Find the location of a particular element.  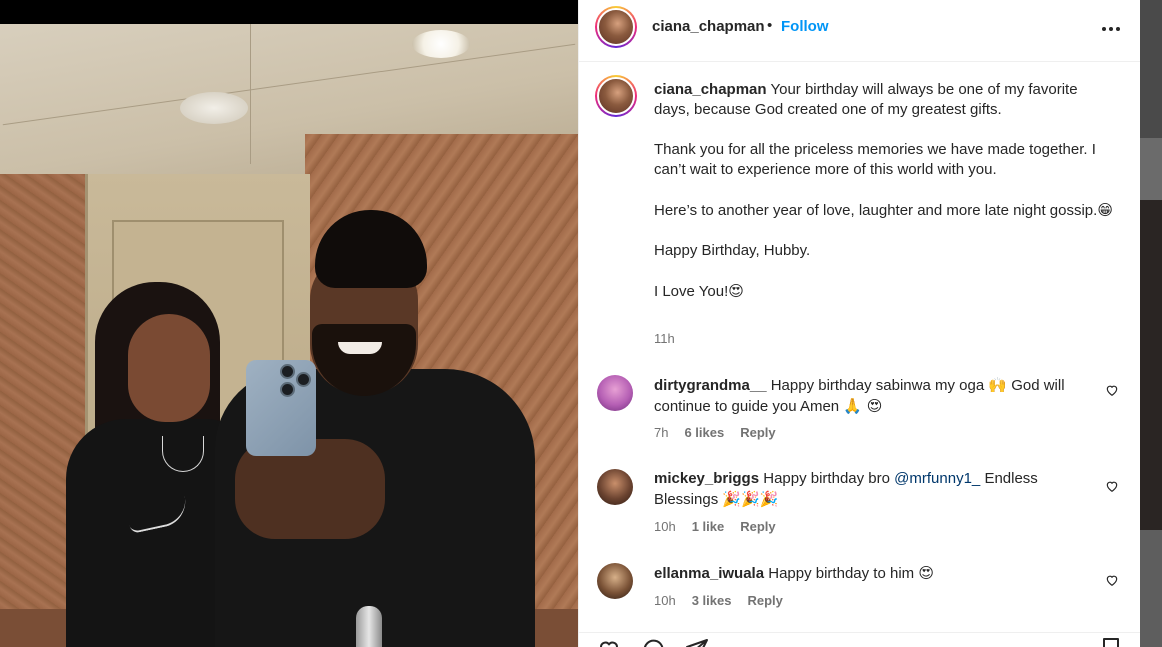

party-emoji: 🎉🎉🎉 is located at coordinates (750, 499).